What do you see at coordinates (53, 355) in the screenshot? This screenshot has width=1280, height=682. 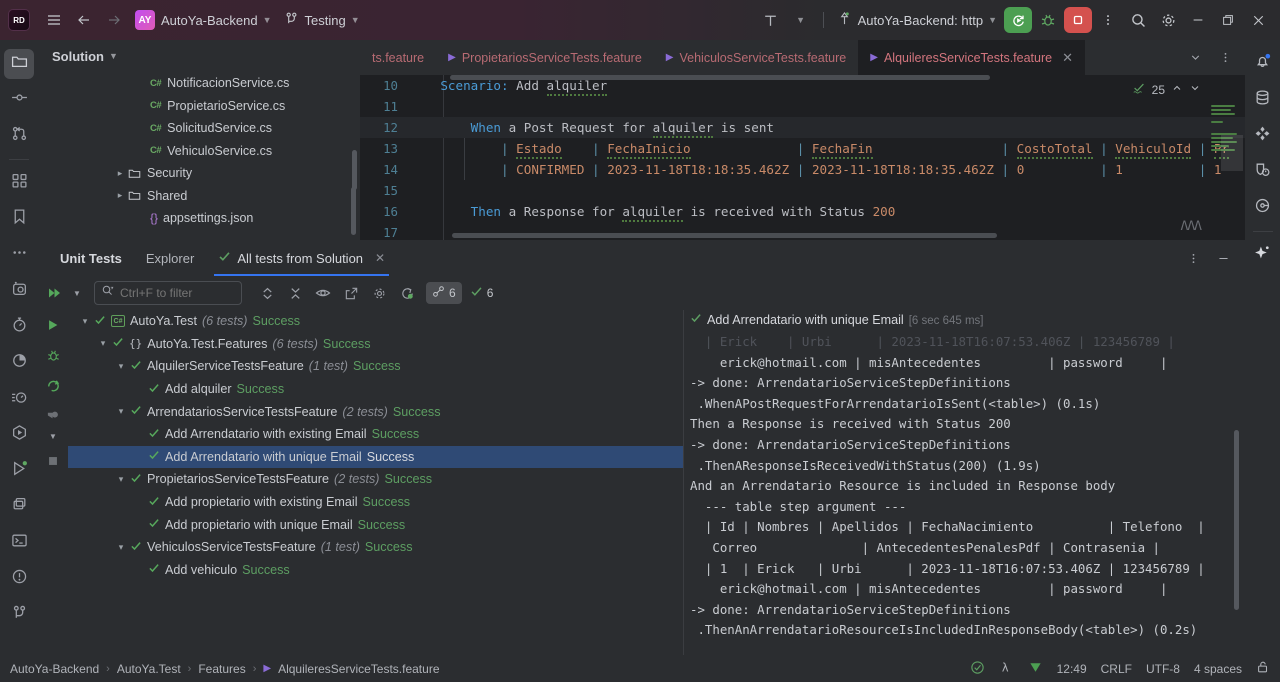 I see `debug-tests-button` at bounding box center [53, 355].